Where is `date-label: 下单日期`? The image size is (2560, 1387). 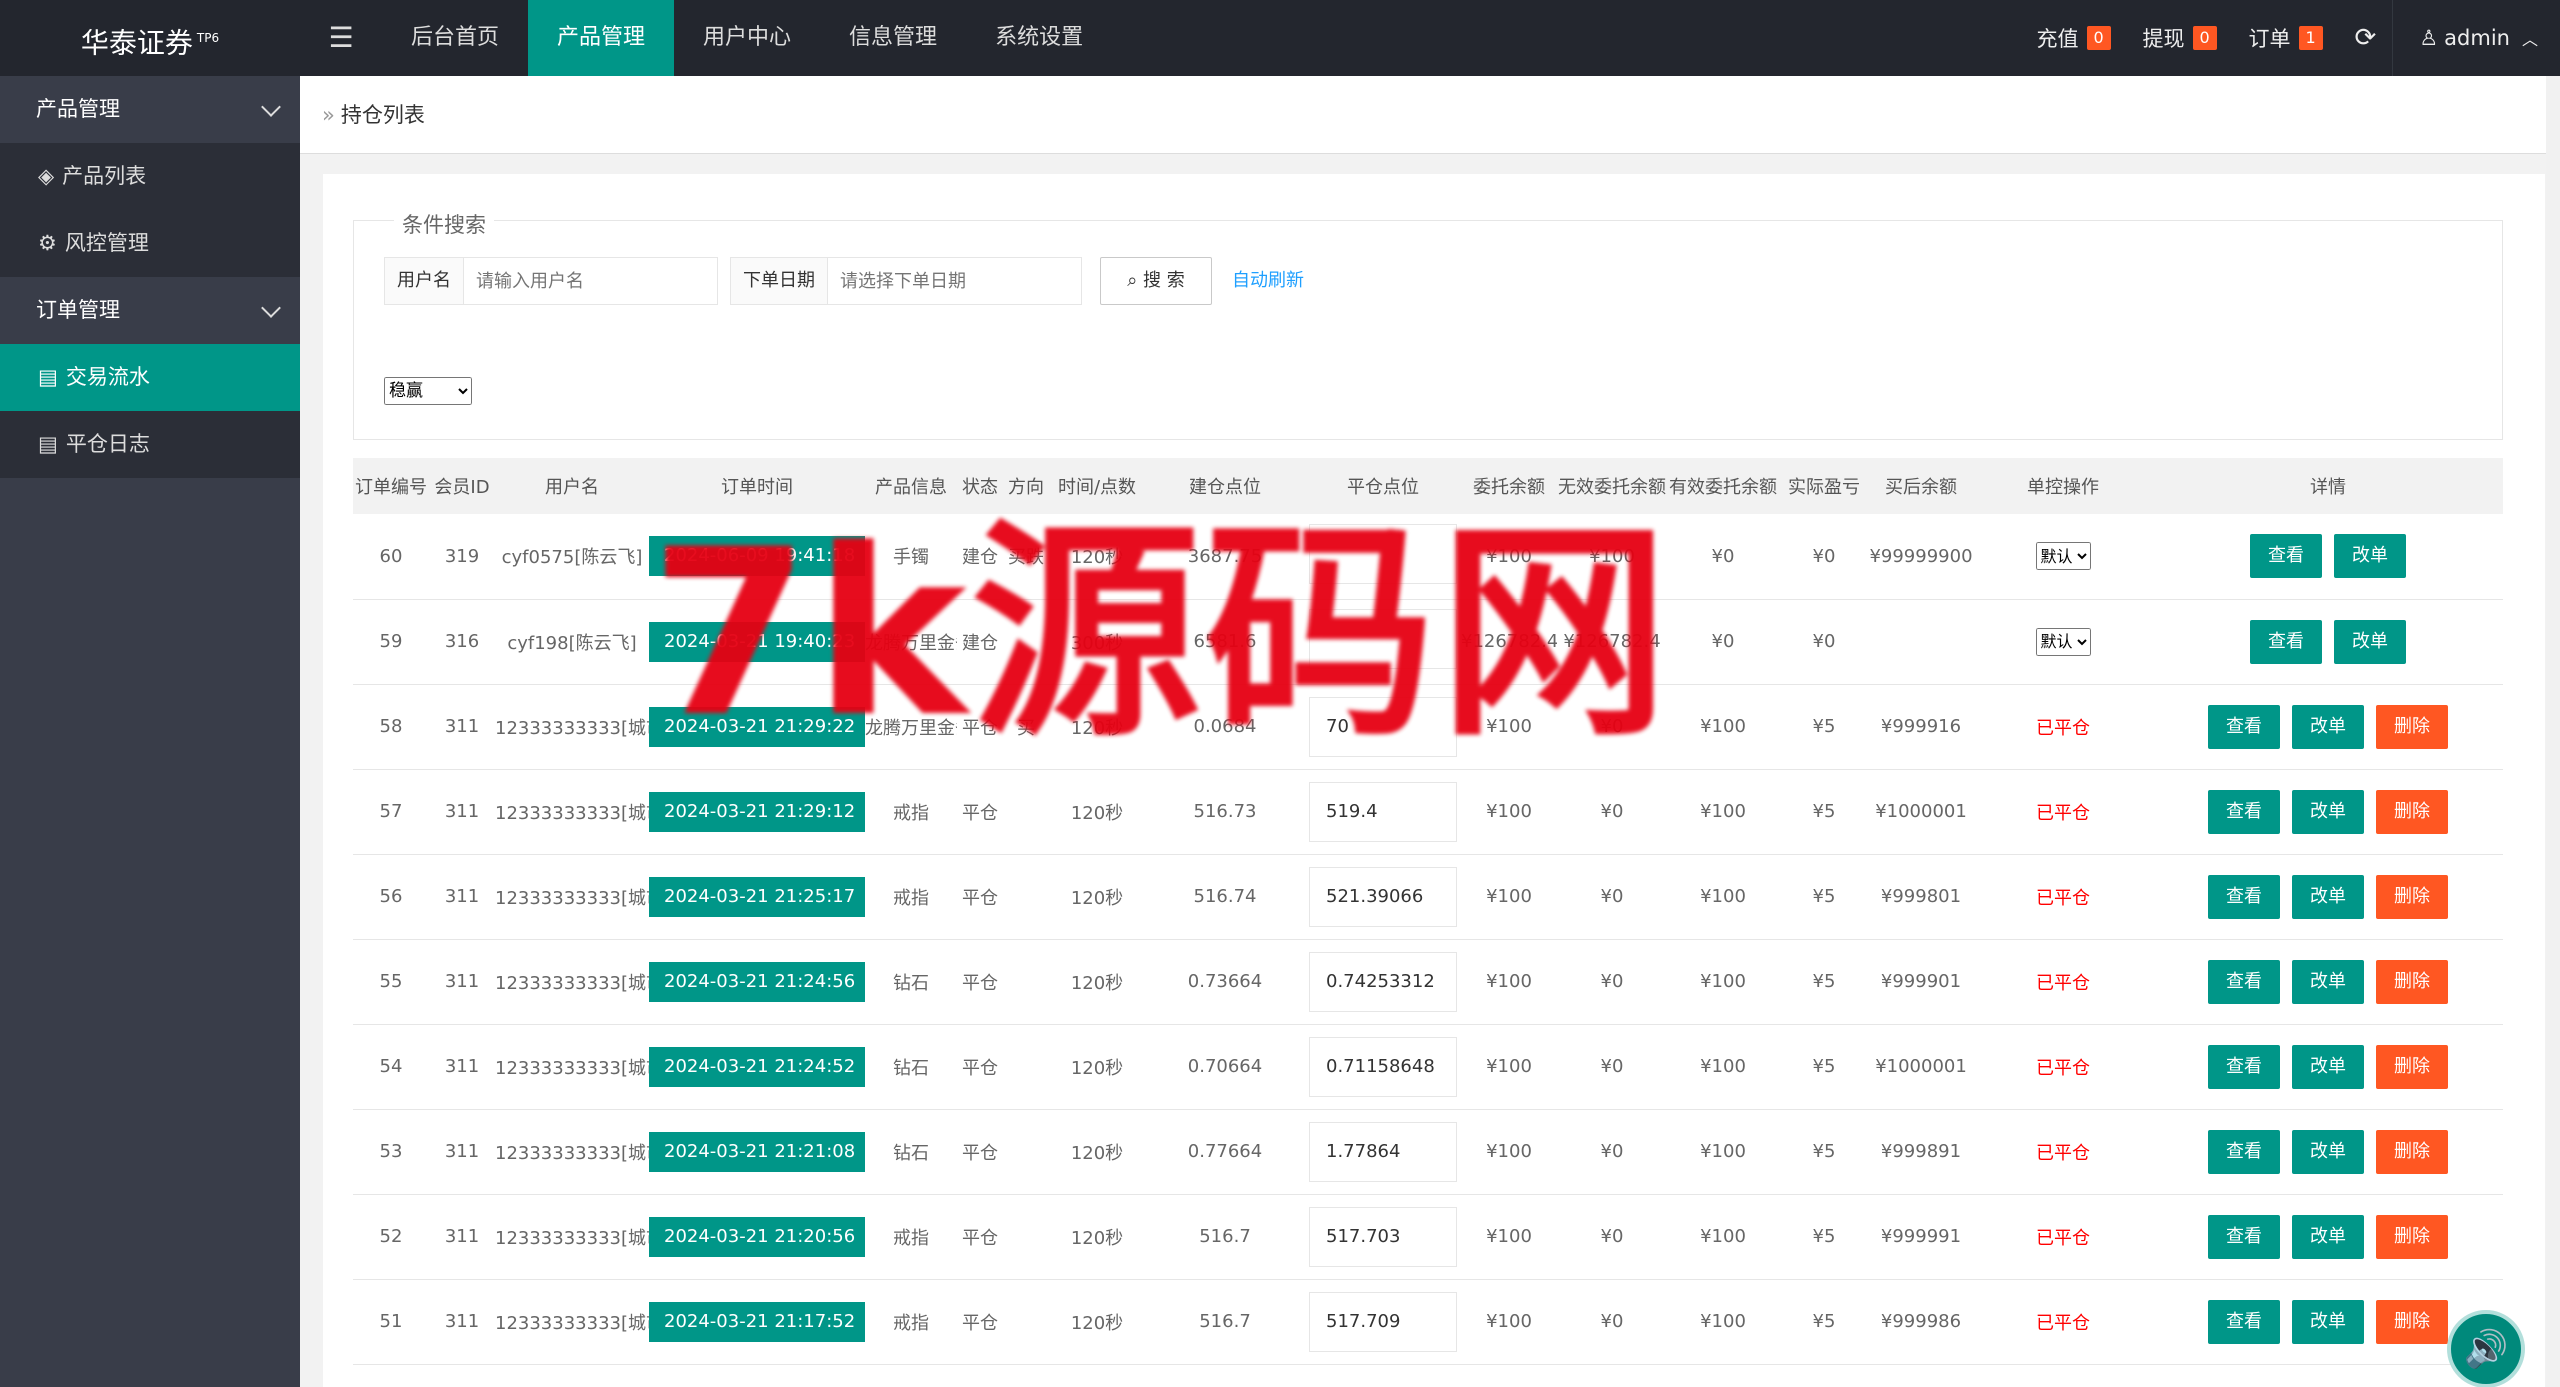
date-label: 下单日期 is located at coordinates (779, 281).